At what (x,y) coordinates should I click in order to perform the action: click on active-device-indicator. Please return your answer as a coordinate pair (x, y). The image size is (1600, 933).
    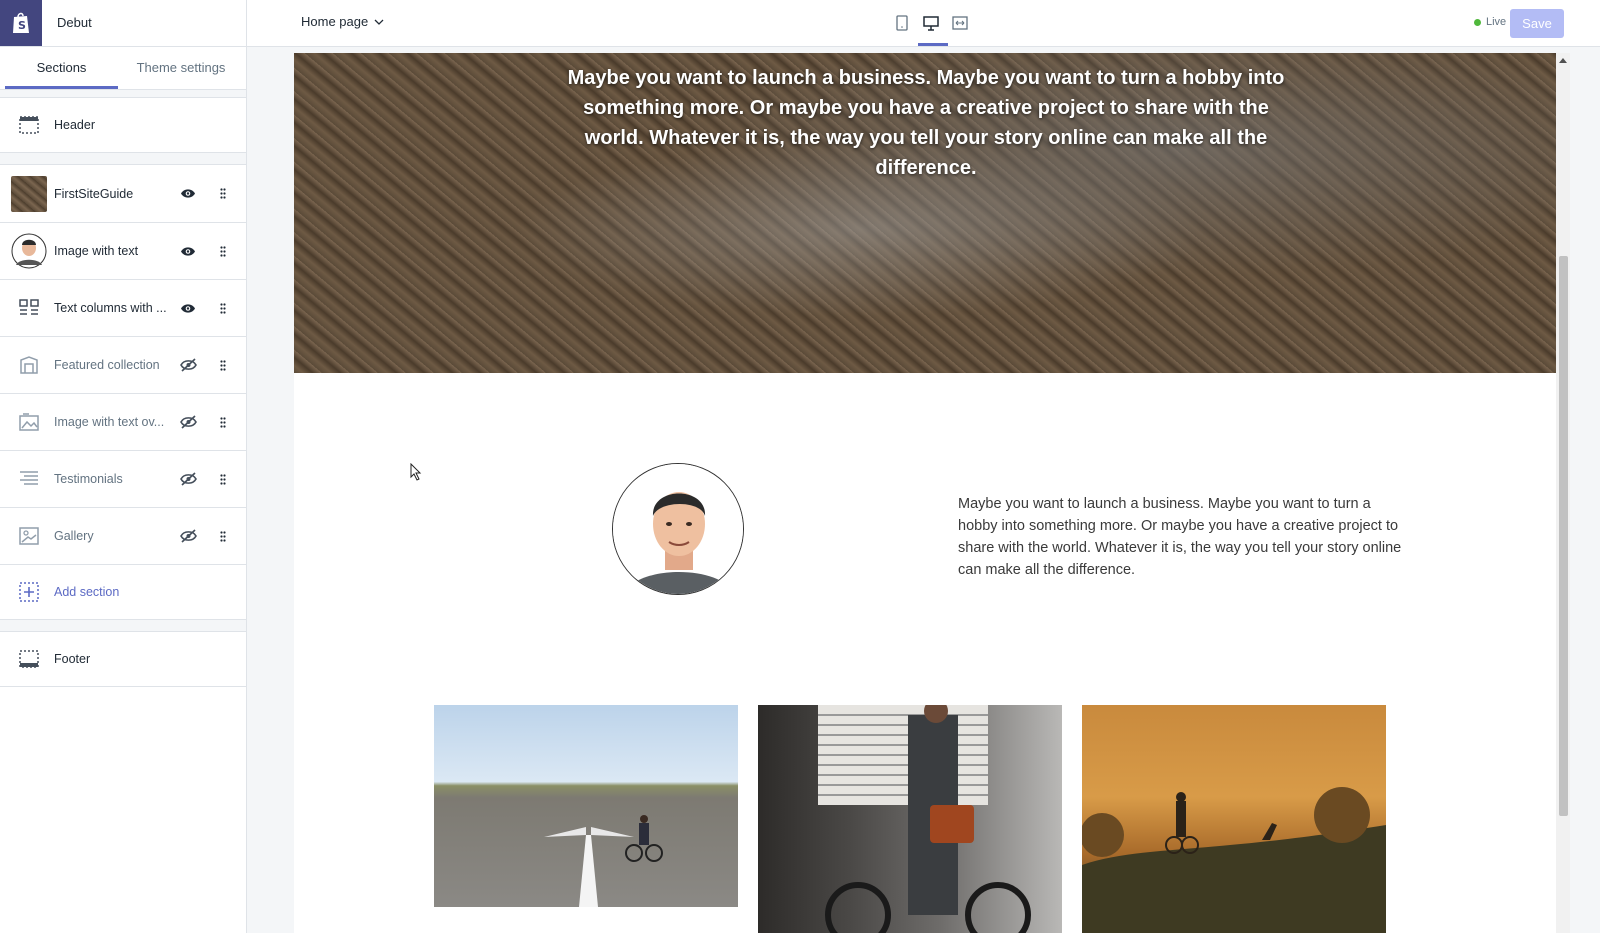
    Looking at the image, I should click on (933, 44).